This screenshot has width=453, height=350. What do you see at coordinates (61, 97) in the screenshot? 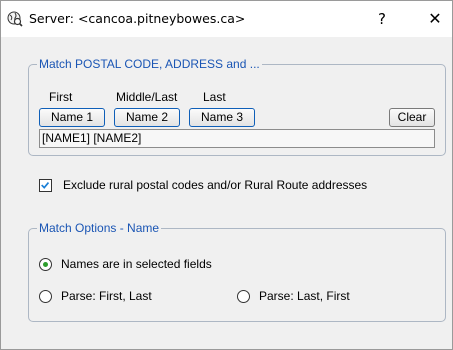
I see `column-label-first: First` at bounding box center [61, 97].